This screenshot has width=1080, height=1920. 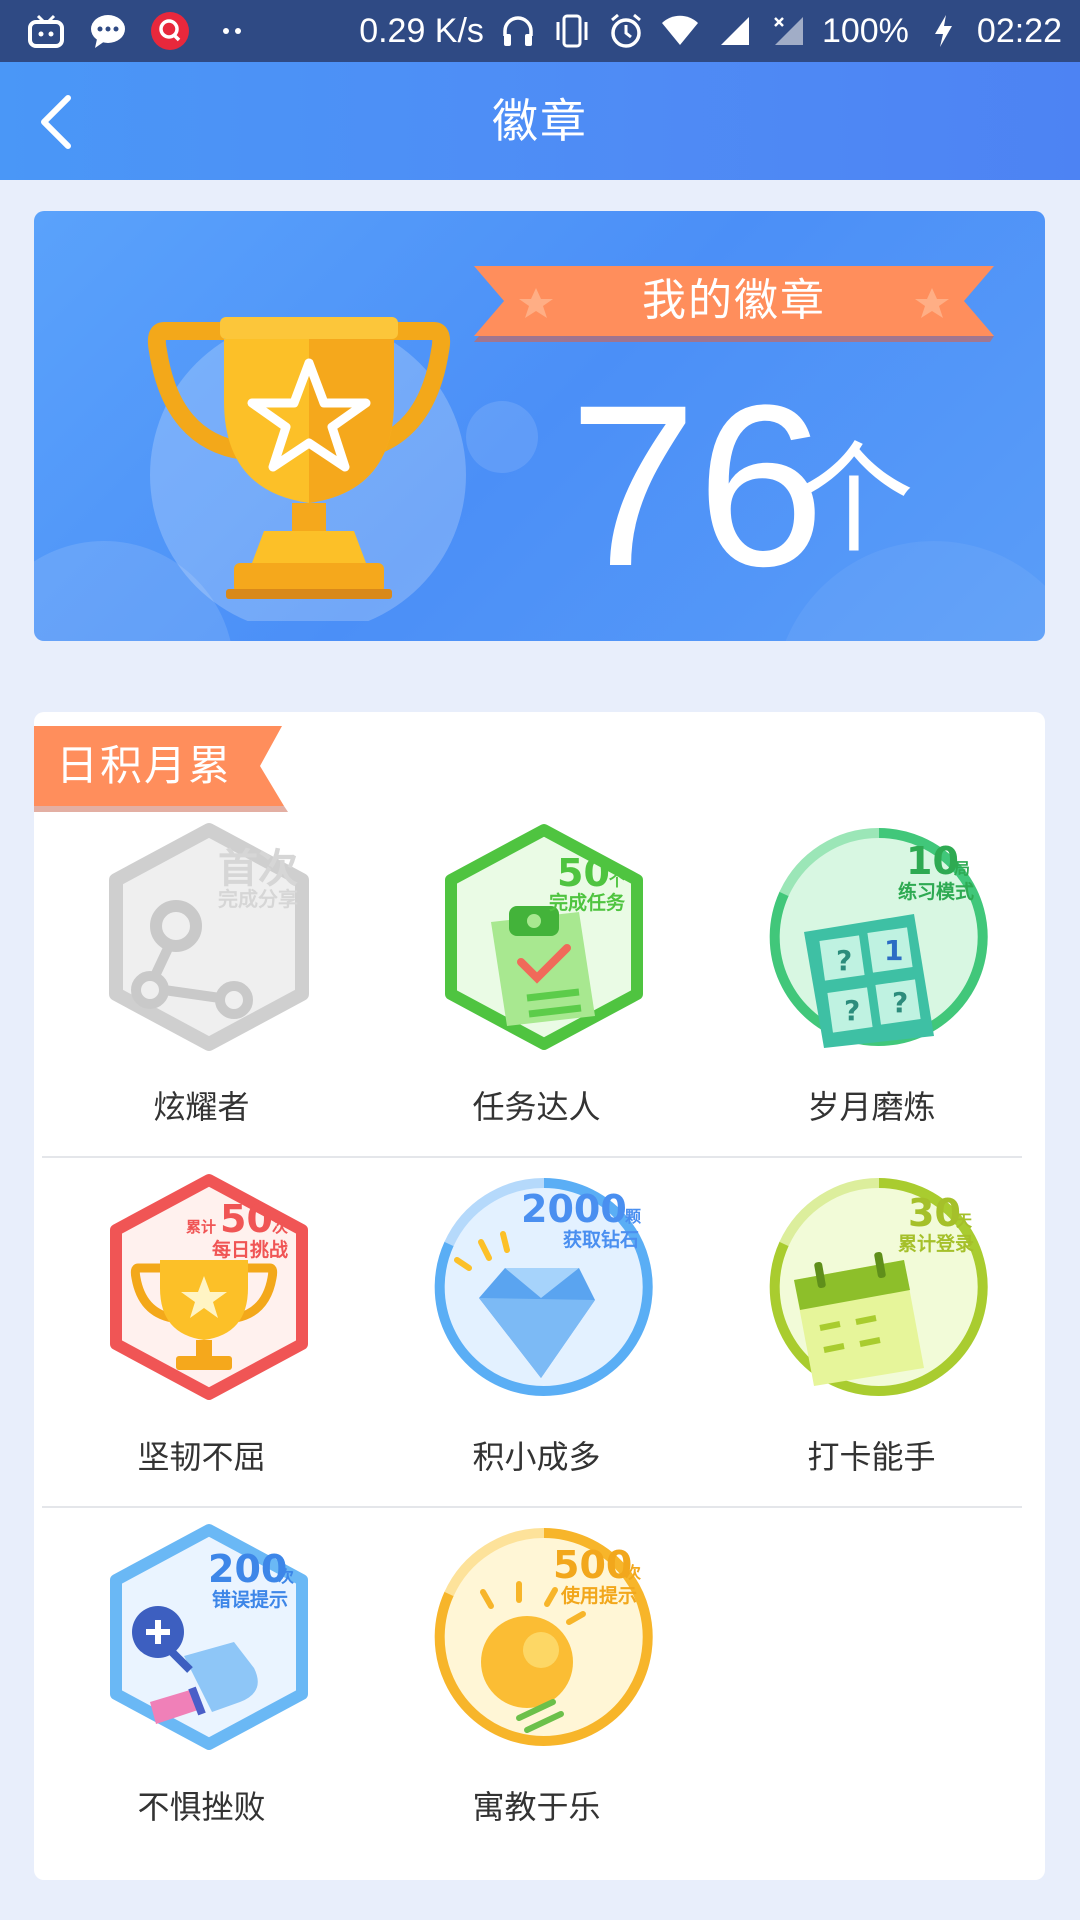 I want to click on badge-daily-challenge: 累计 50 次 每日挑战 坚韧不屈, so click(x=201, y=1342).